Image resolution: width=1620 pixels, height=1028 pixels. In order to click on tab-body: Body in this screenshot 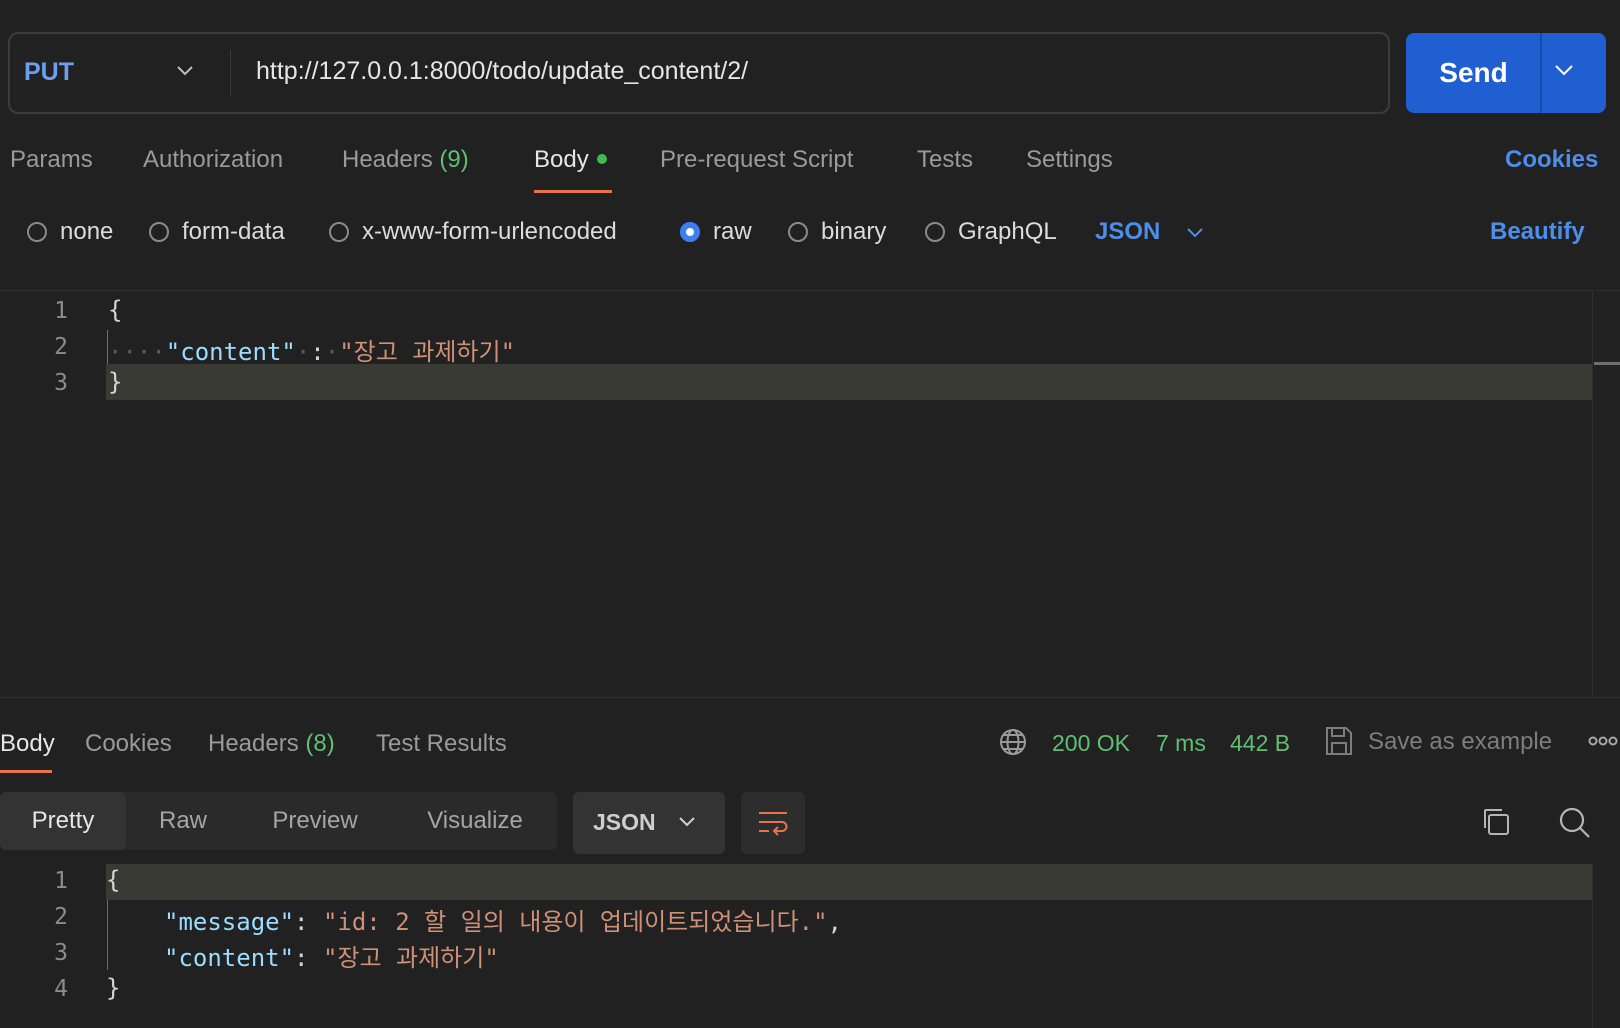, I will do `click(570, 160)`.